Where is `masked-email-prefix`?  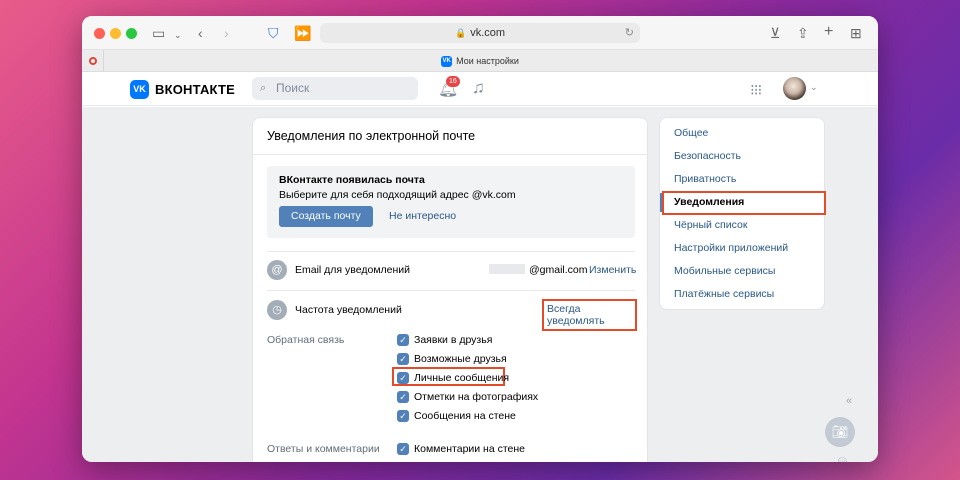
masked-email-prefix is located at coordinates (507, 269).